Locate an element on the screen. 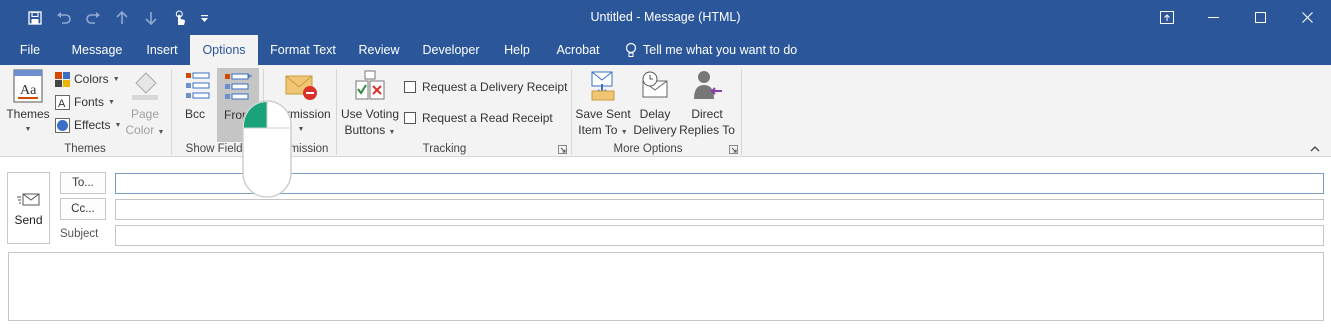 The image size is (1331, 328). read-receipt-checkbox: Request a Read Receipt is located at coordinates (478, 118).